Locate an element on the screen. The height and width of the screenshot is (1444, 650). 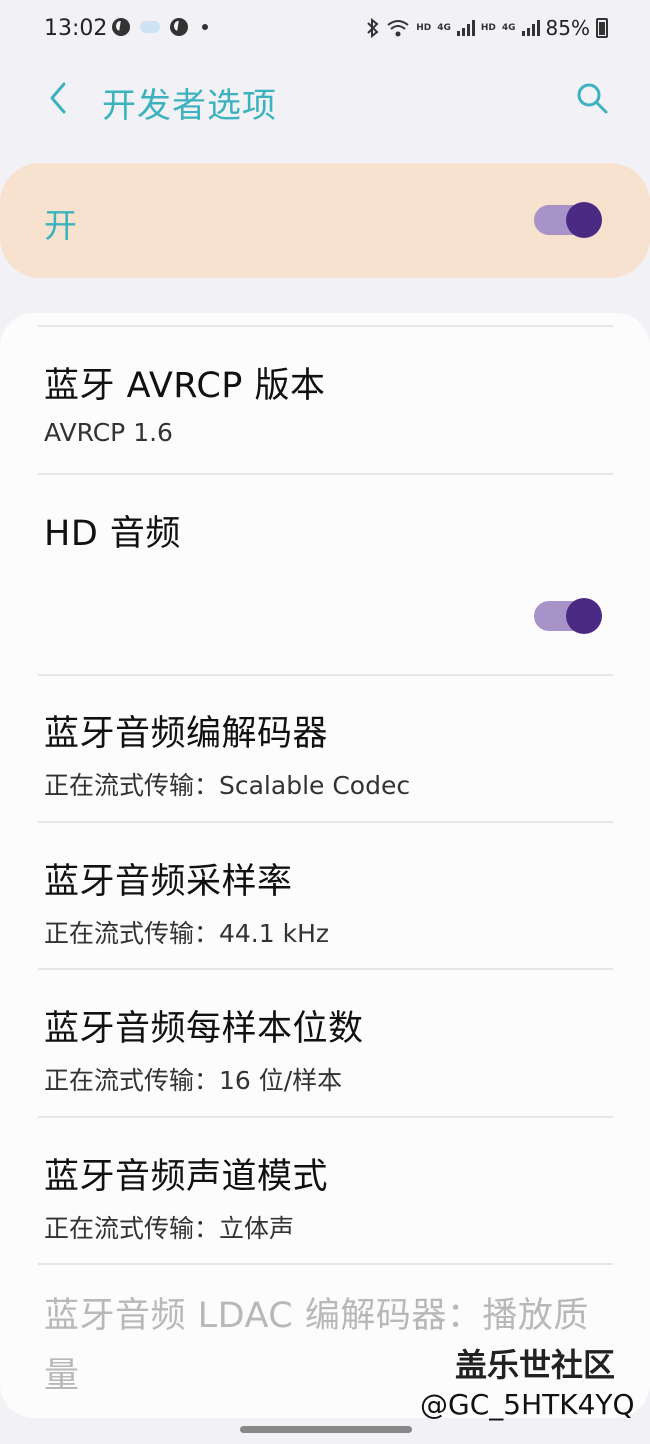
item-title: 蓝牙音频编解码器 is located at coordinates (186, 734).